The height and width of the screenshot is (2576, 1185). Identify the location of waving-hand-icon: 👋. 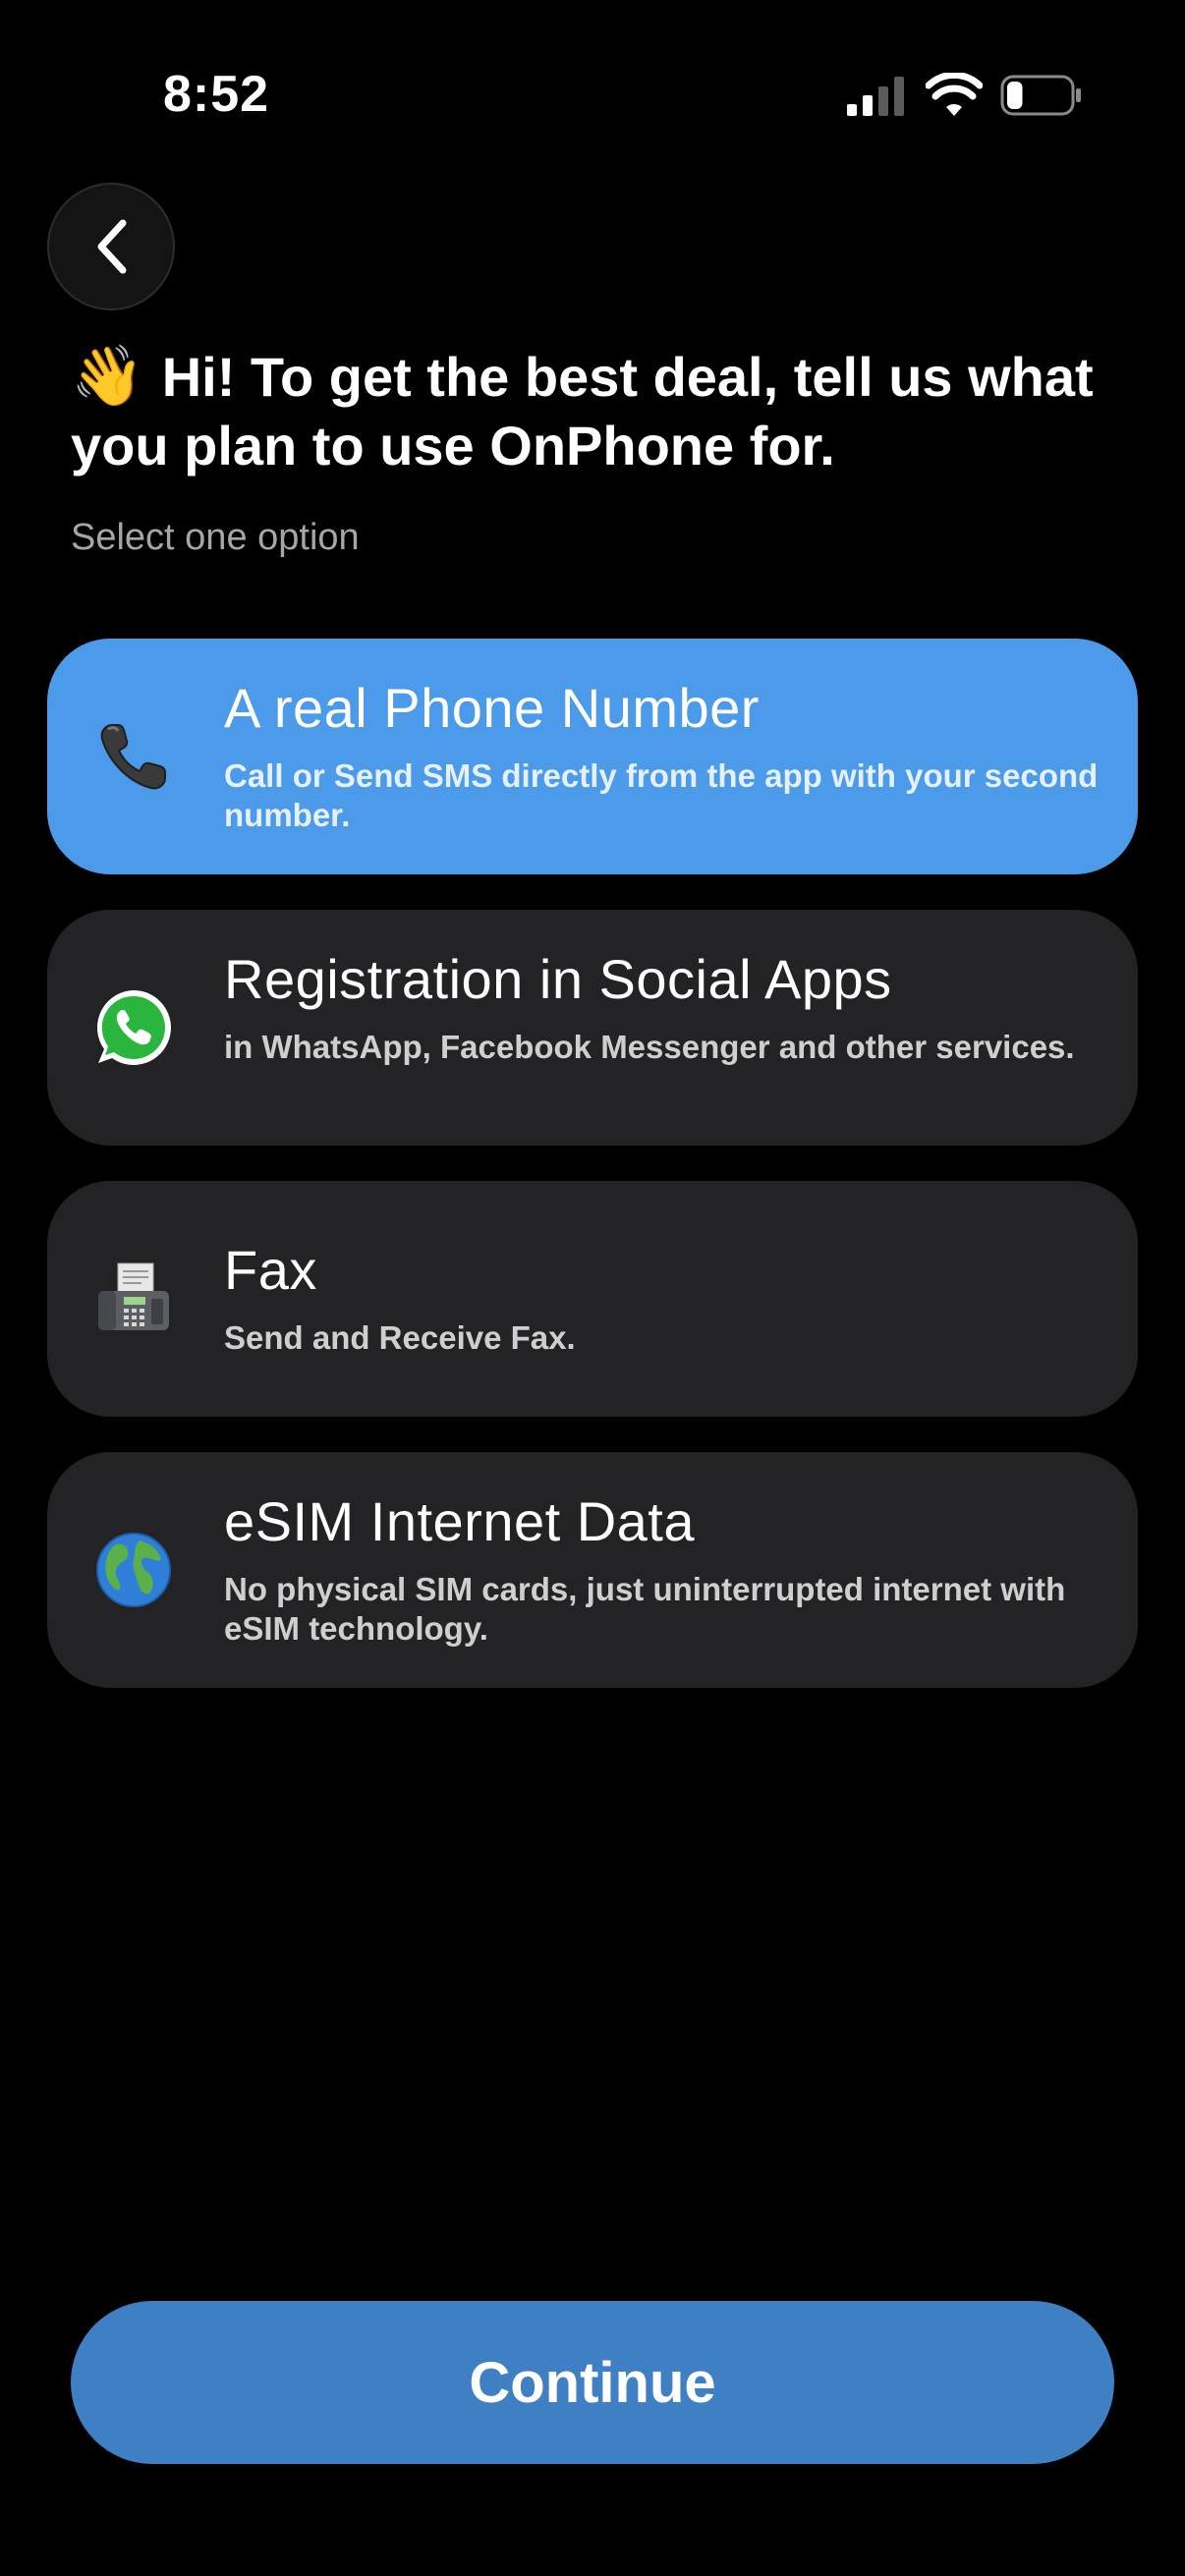
(108, 376).